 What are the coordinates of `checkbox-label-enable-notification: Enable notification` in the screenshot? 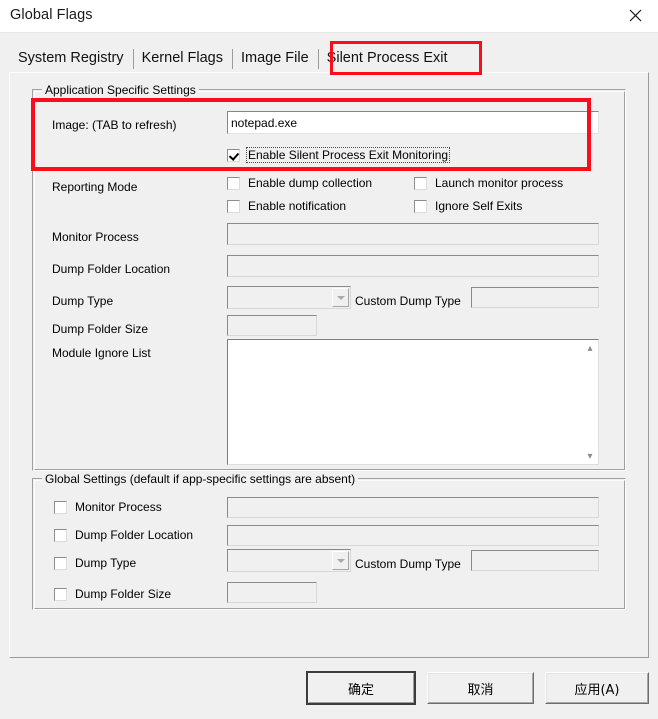 It's located at (297, 206).